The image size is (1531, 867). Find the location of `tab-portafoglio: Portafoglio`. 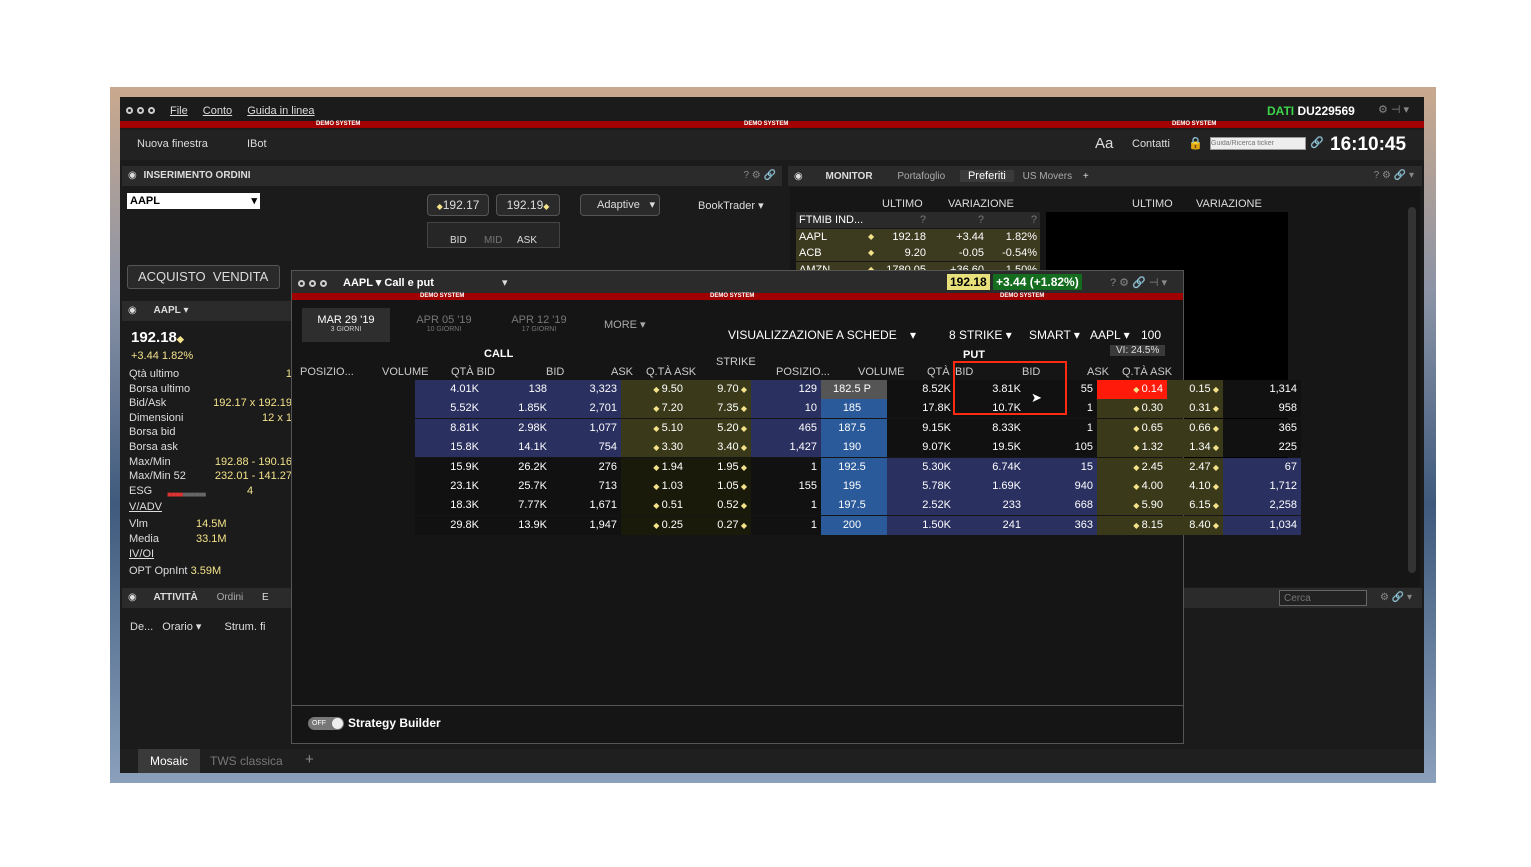

tab-portafoglio: Portafoglio is located at coordinates (921, 176).